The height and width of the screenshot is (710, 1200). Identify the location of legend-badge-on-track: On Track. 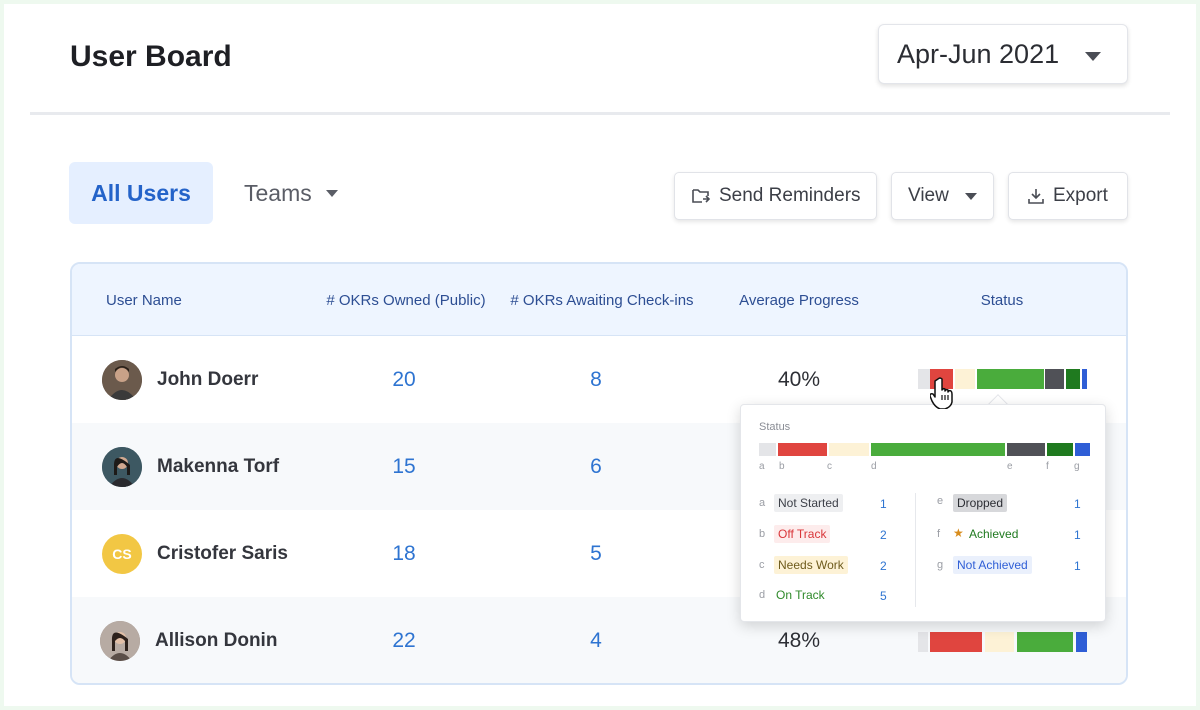
(800, 595).